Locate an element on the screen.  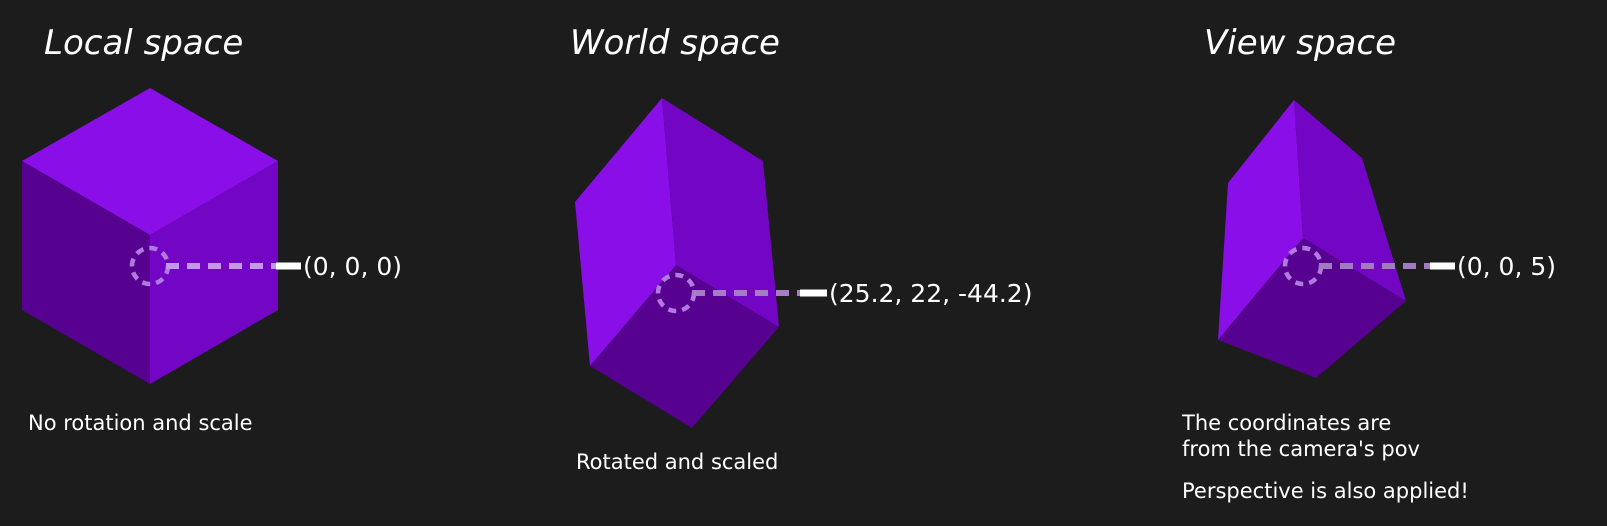
view-space-cube is located at coordinates (1312, 239).